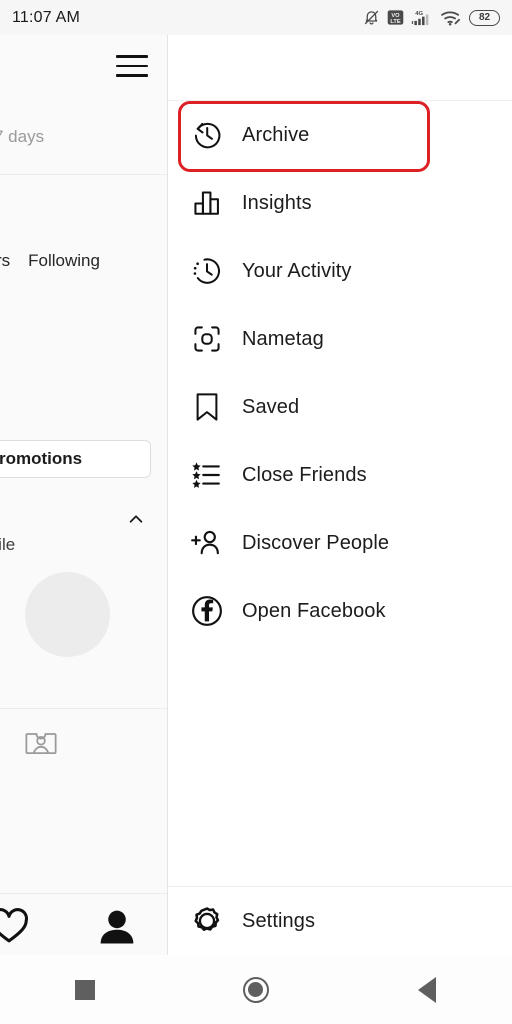  I want to click on battery-level-text: 82, so click(484, 17).